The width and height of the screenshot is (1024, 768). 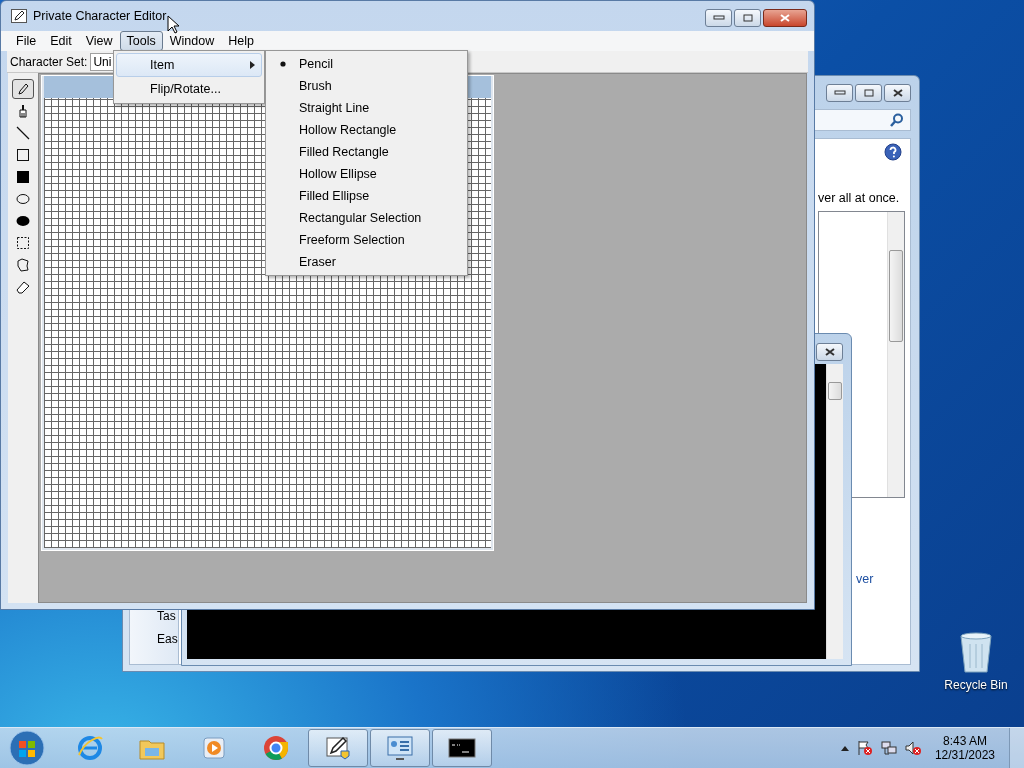 I want to click on start-button, so click(x=27, y=748).